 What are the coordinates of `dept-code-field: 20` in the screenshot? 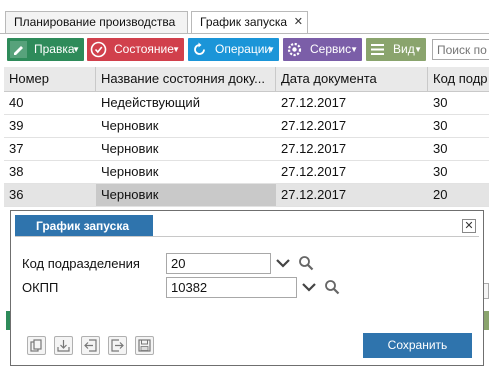 It's located at (218, 263).